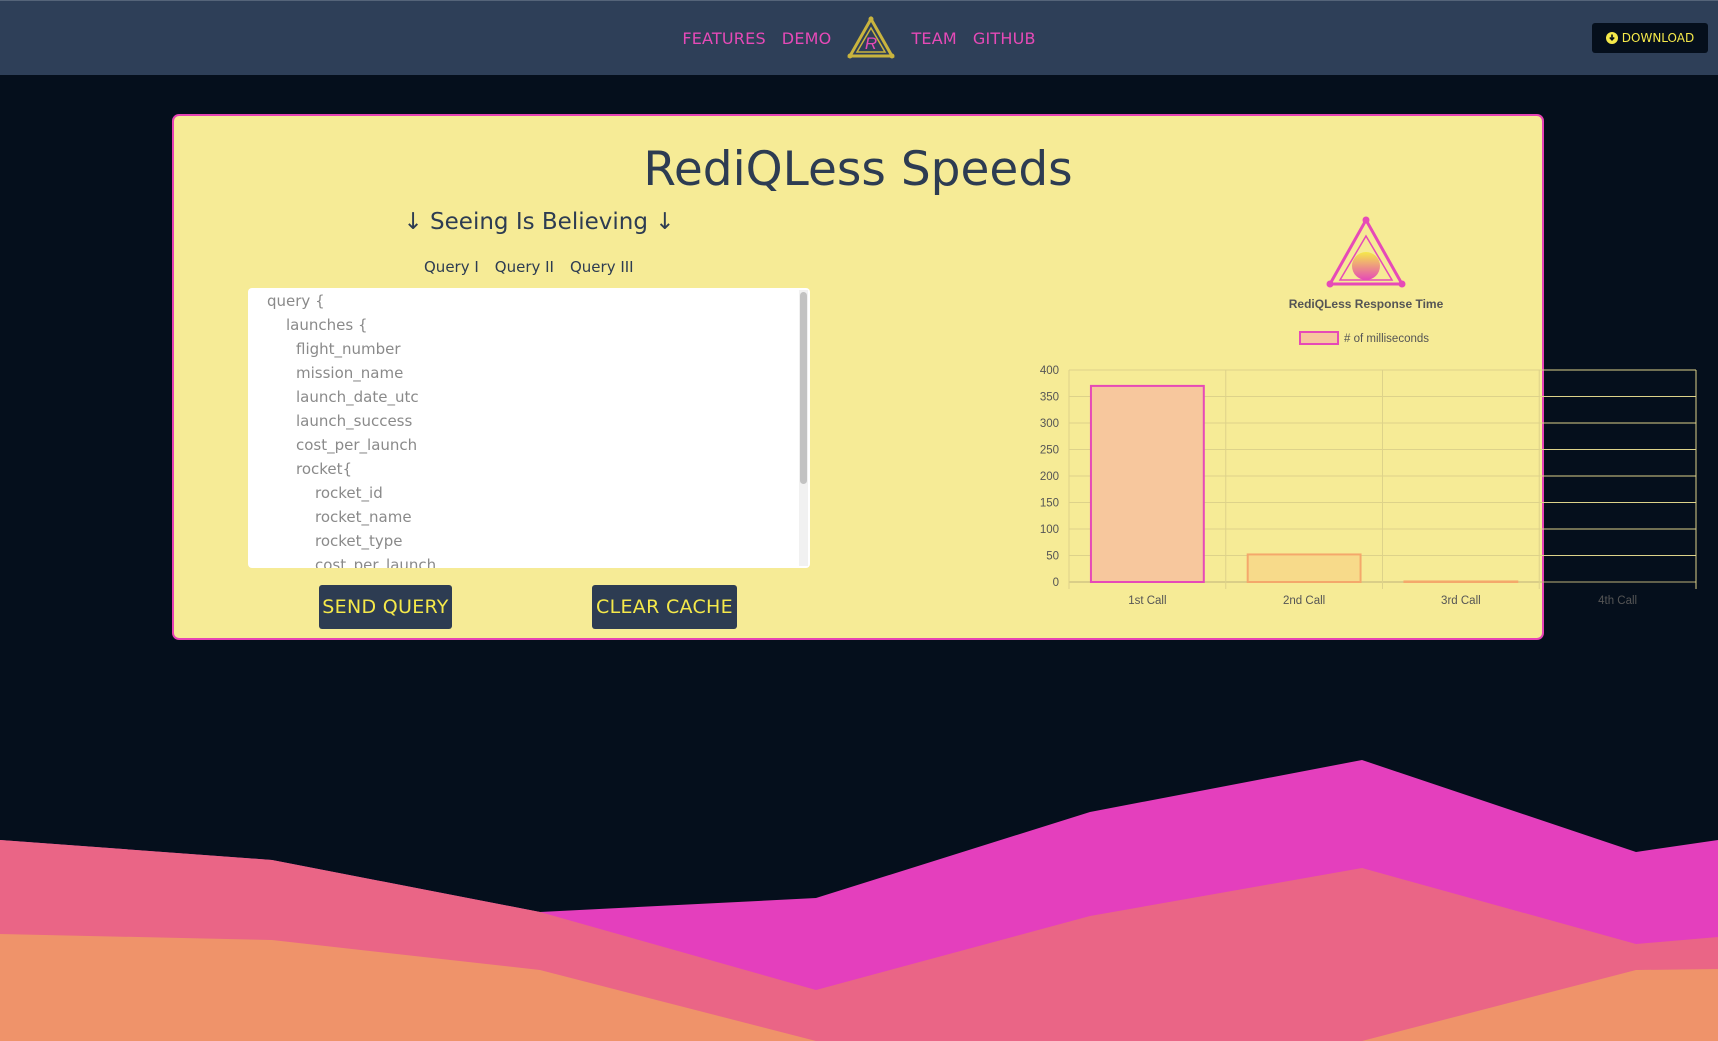 The width and height of the screenshot is (1718, 1041). I want to click on code-line: query {, so click(296, 301).